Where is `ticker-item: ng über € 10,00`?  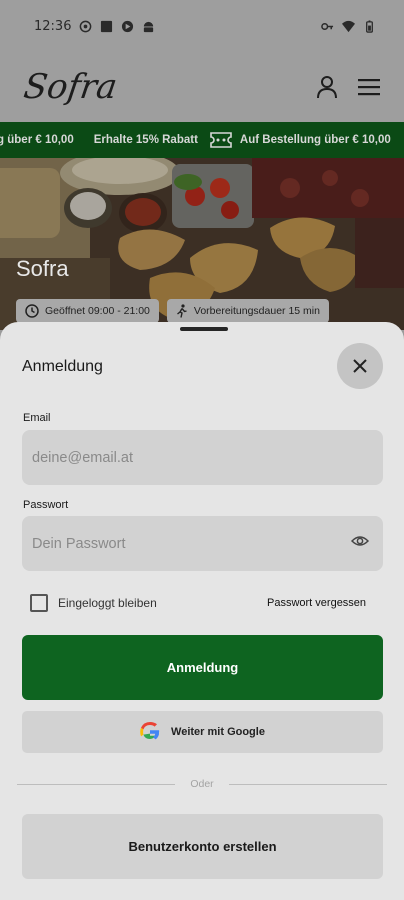 ticker-item: ng über € 10,00 is located at coordinates (37, 140).